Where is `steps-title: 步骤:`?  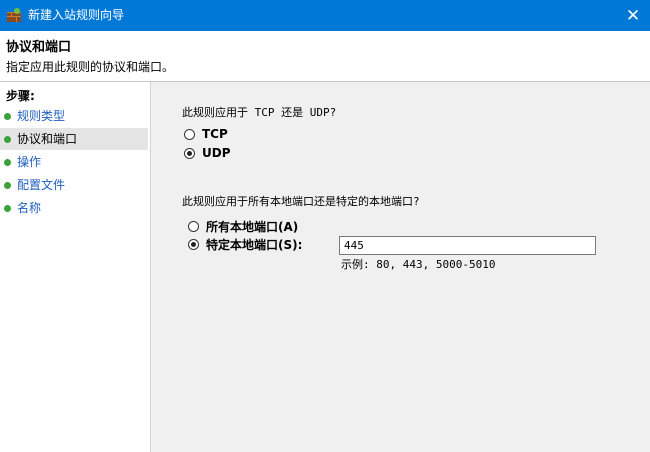 steps-title: 步骤: is located at coordinates (20, 96).